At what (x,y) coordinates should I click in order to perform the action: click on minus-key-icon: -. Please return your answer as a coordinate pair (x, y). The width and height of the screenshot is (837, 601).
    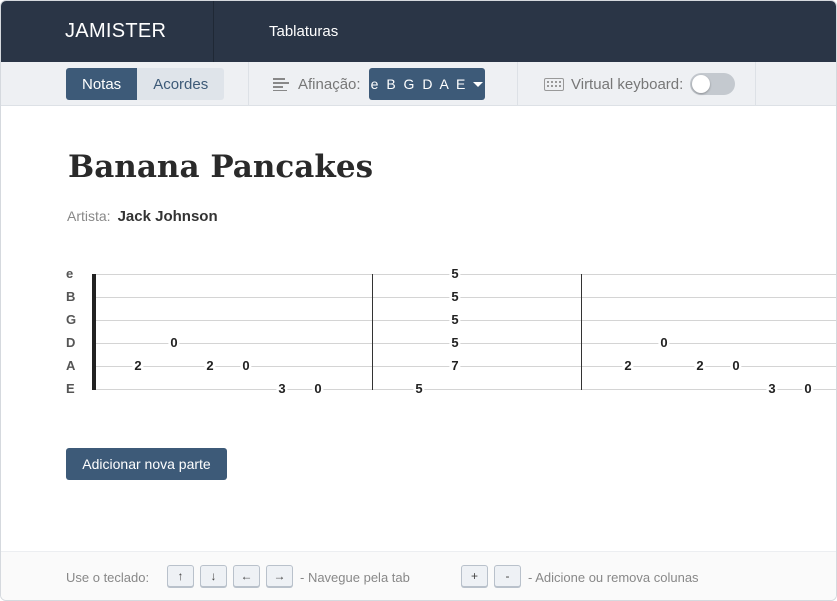
    Looking at the image, I should click on (507, 576).